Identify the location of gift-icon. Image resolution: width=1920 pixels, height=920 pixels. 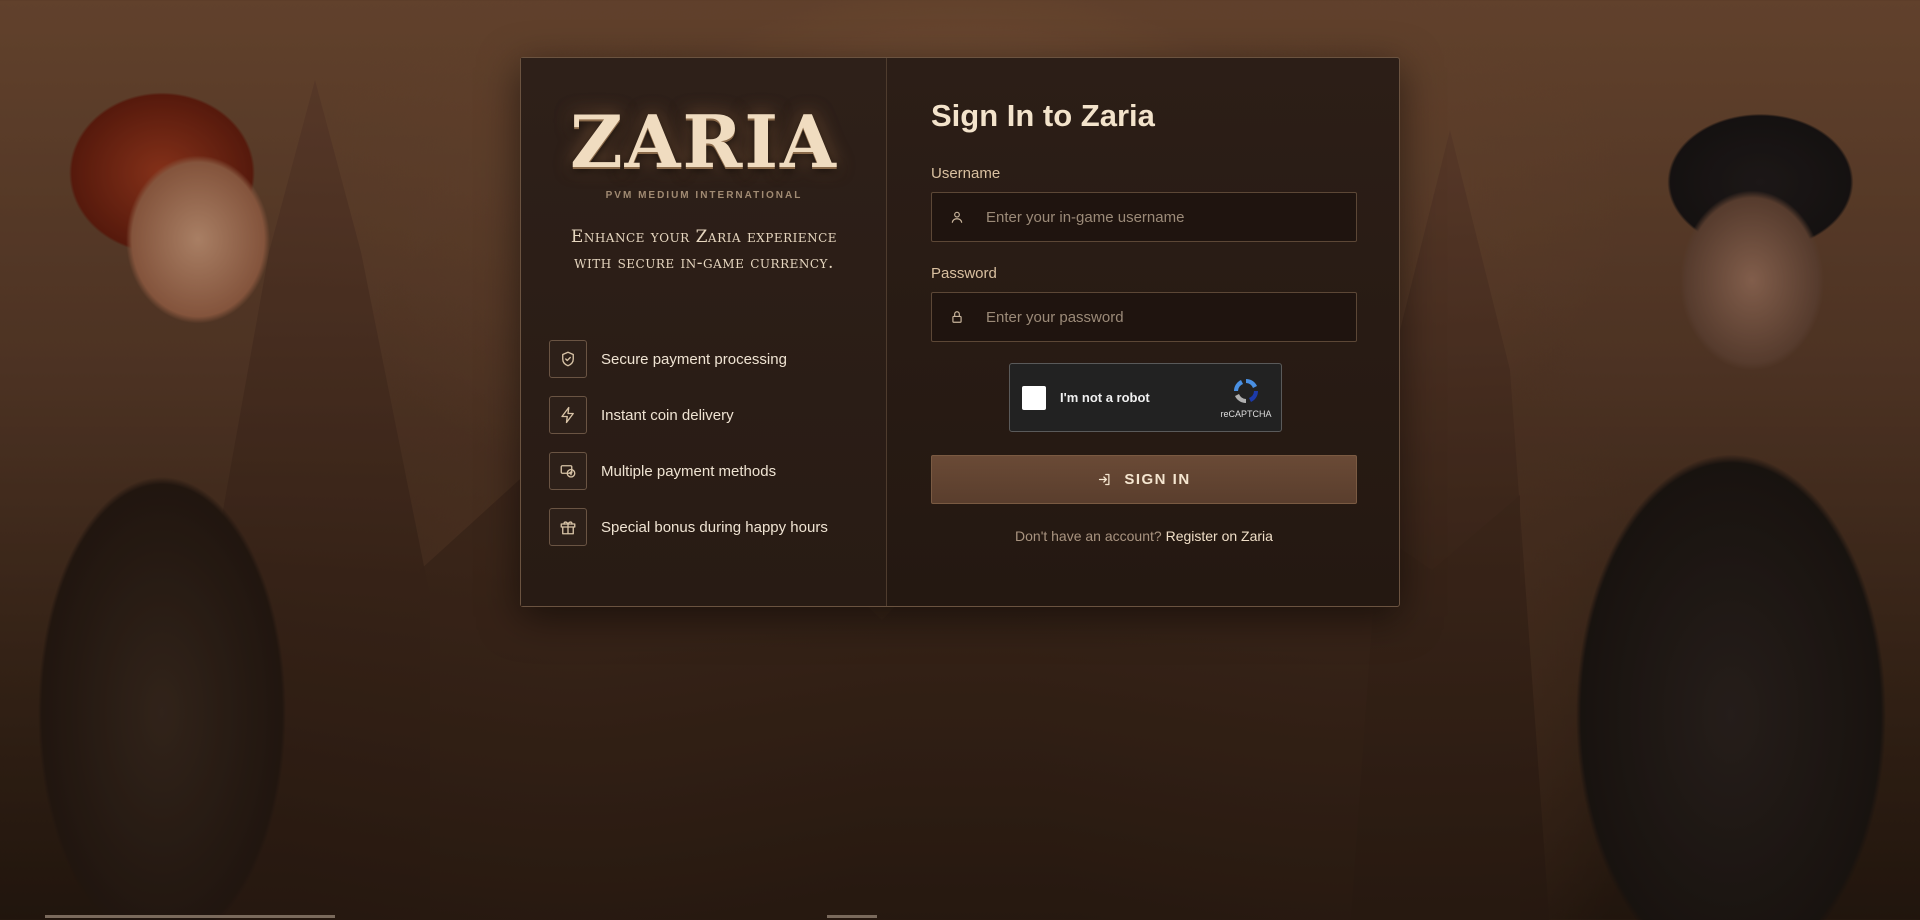
(568, 527).